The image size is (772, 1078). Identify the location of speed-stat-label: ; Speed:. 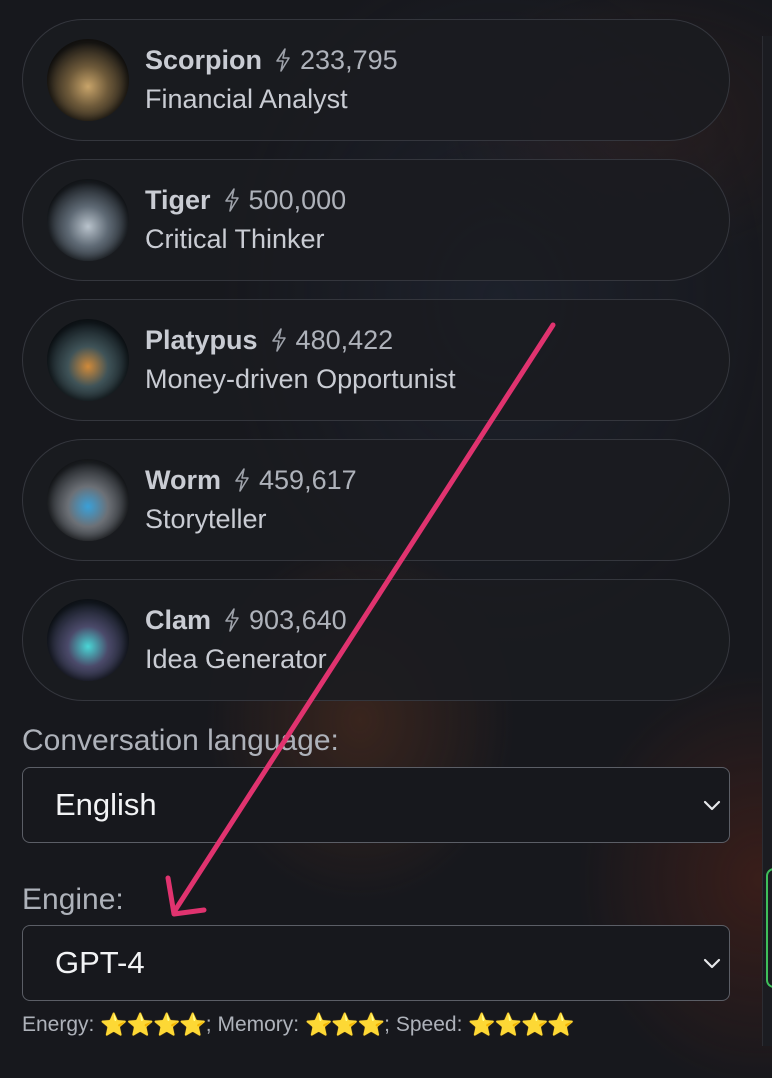
(426, 1024).